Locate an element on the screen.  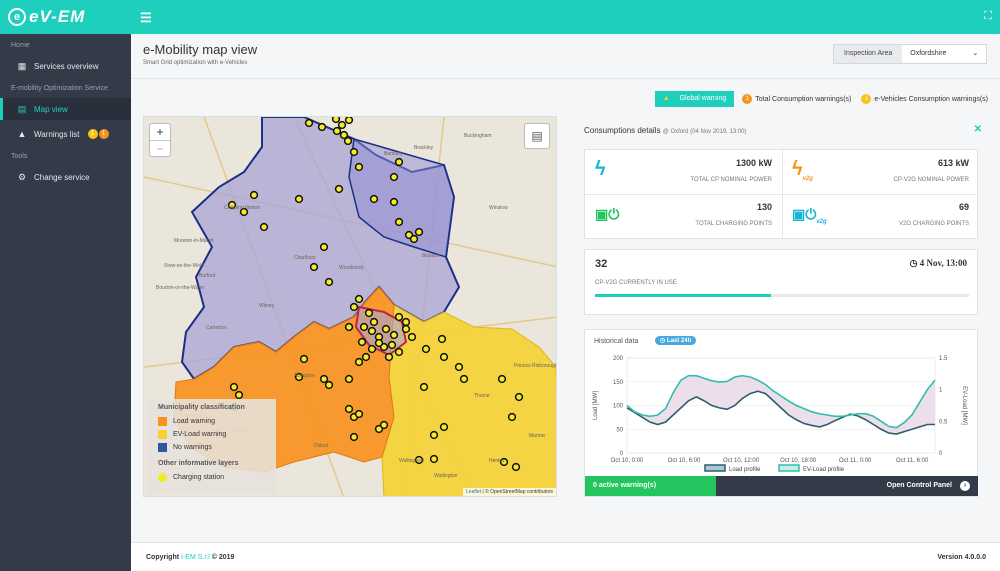
inspection-area-select: Inspection Area Oxfordshire ⌄ is located at coordinates (910, 54).